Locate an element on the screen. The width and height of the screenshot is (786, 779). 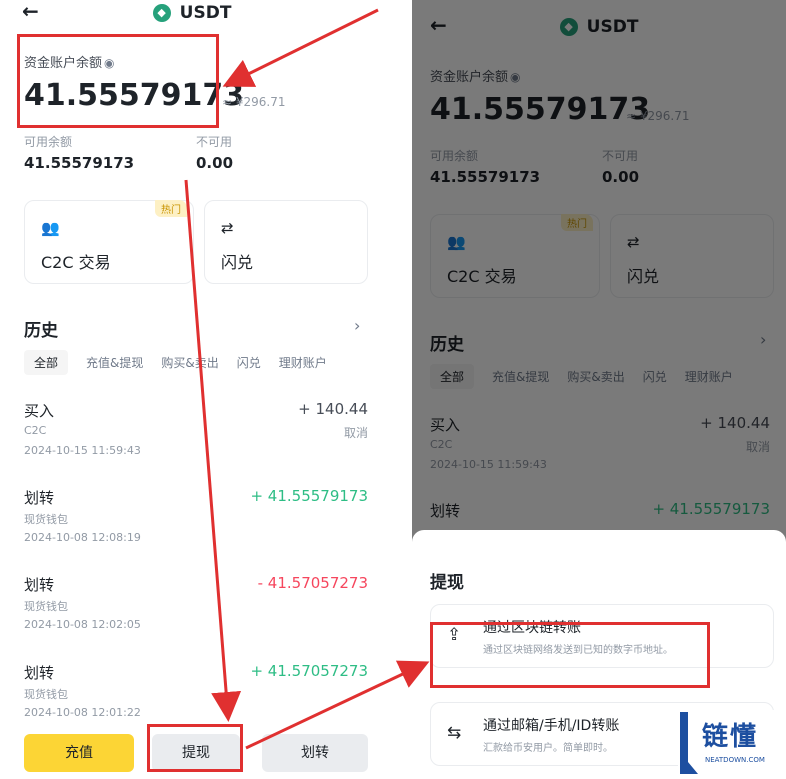
balance-fiat: ≈ ¥296.71 is located at coordinates (254, 102).